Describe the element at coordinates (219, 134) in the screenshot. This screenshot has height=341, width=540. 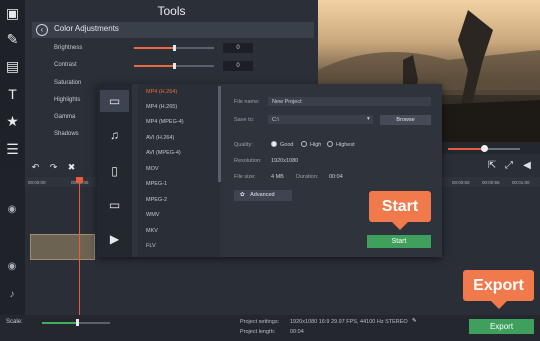
I see `format-list-scrollbar` at that location.